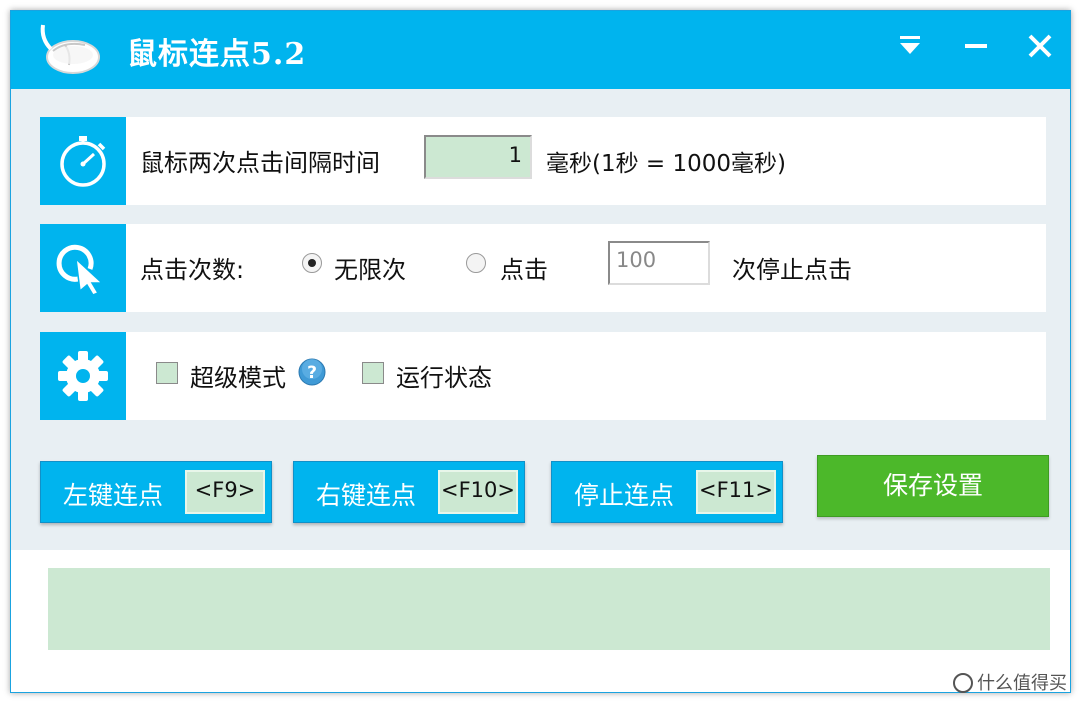 This screenshot has width=1080, height=703. Describe the element at coordinates (933, 486) in the screenshot. I see `save-settings-button: 保存设置` at that location.